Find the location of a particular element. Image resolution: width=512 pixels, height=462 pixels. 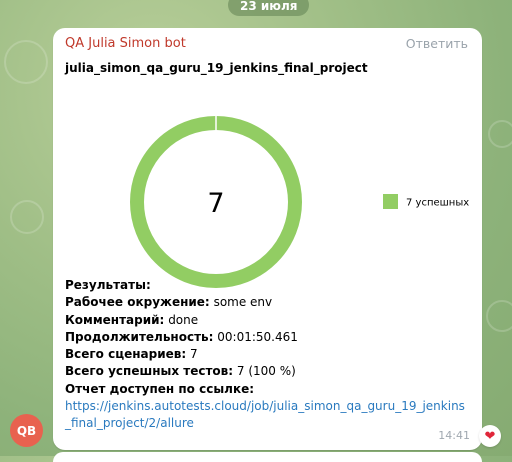

passed-value: 7 (100 %) is located at coordinates (266, 371).